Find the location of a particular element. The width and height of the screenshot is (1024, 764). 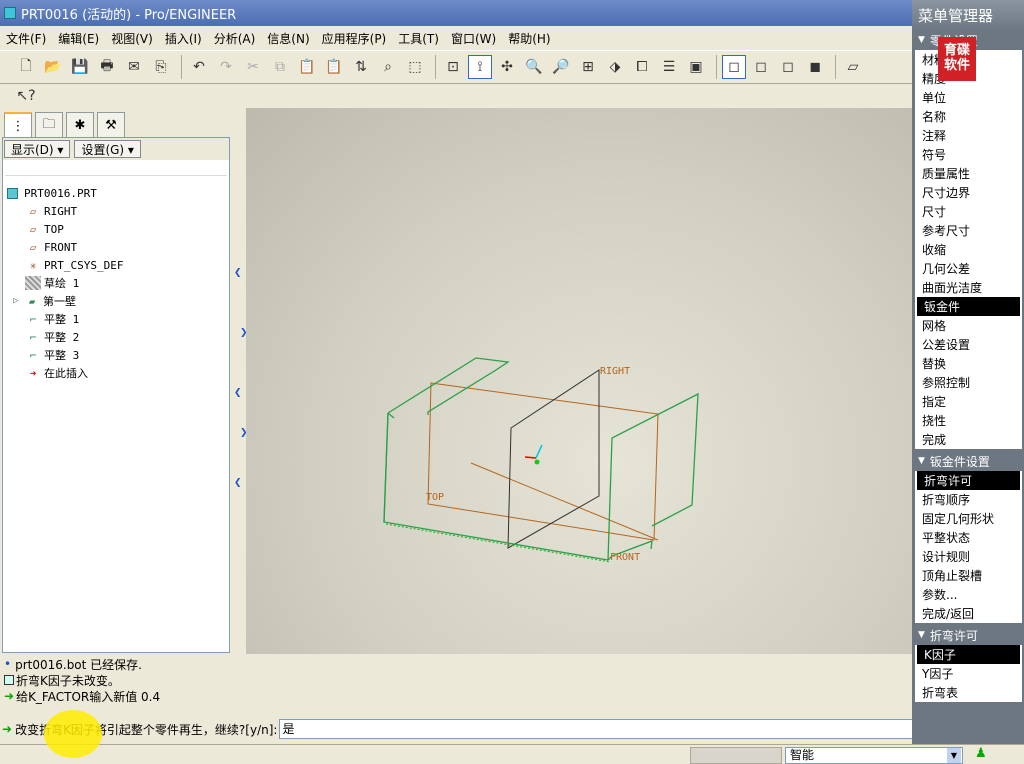

tree-item-right: ▱ RIGHT is located at coordinates (116, 211).